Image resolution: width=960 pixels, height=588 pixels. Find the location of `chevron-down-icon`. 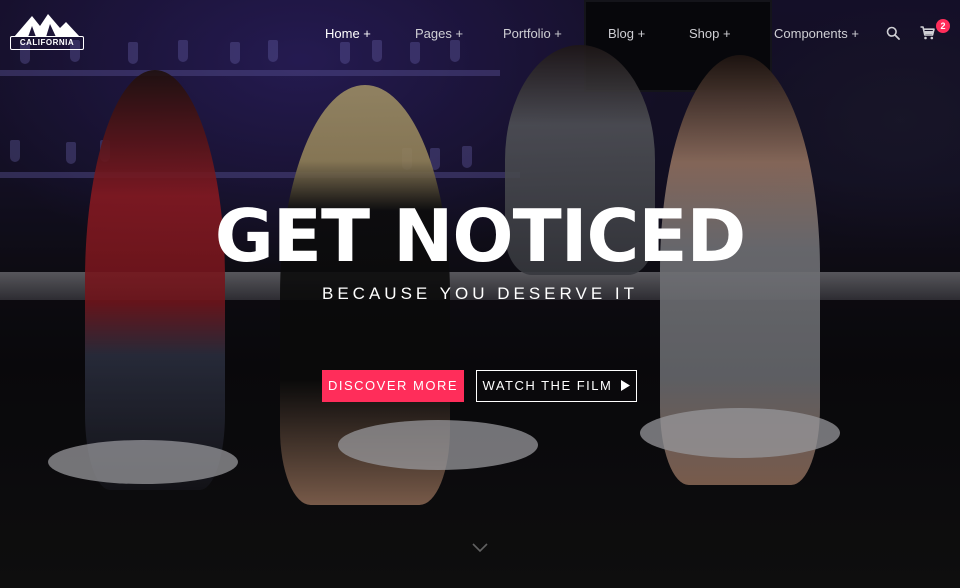

chevron-down-icon is located at coordinates (480, 549).